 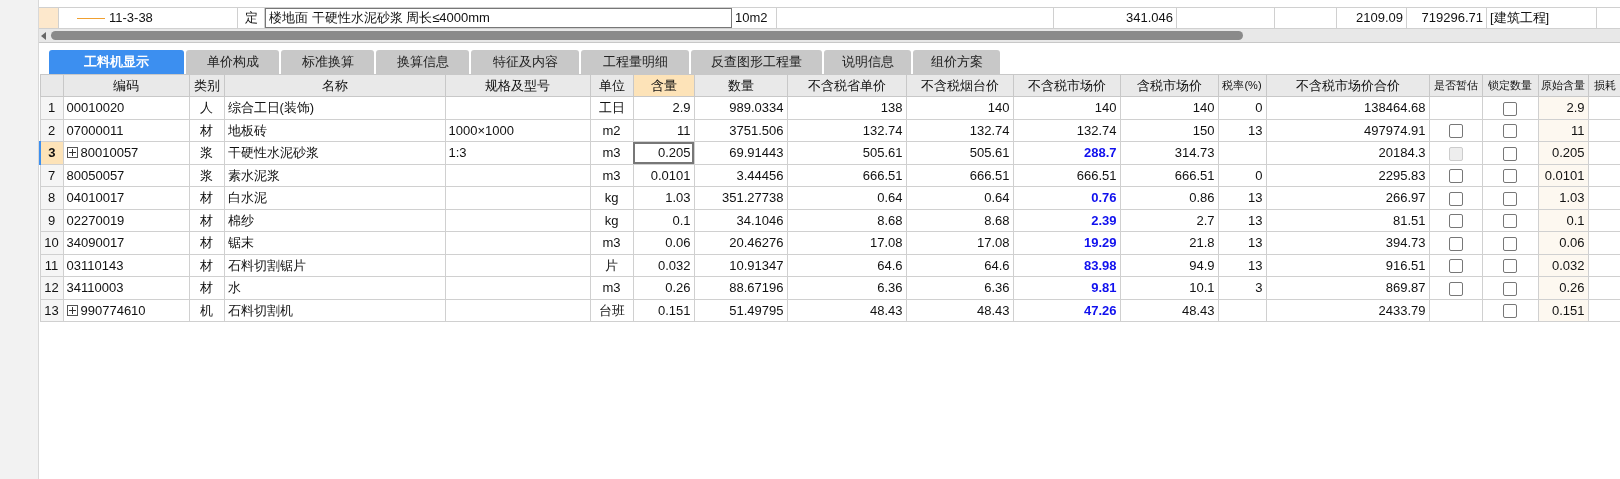 What do you see at coordinates (95, 130) in the screenshot?
I see `table-cell-text: 07000011` at bounding box center [95, 130].